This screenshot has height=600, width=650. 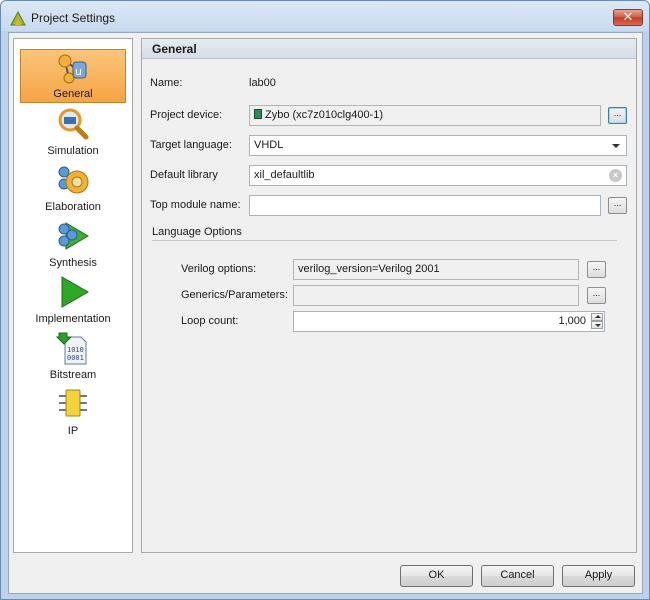 What do you see at coordinates (75, 292) in the screenshot?
I see `play-arrow-icon` at bounding box center [75, 292].